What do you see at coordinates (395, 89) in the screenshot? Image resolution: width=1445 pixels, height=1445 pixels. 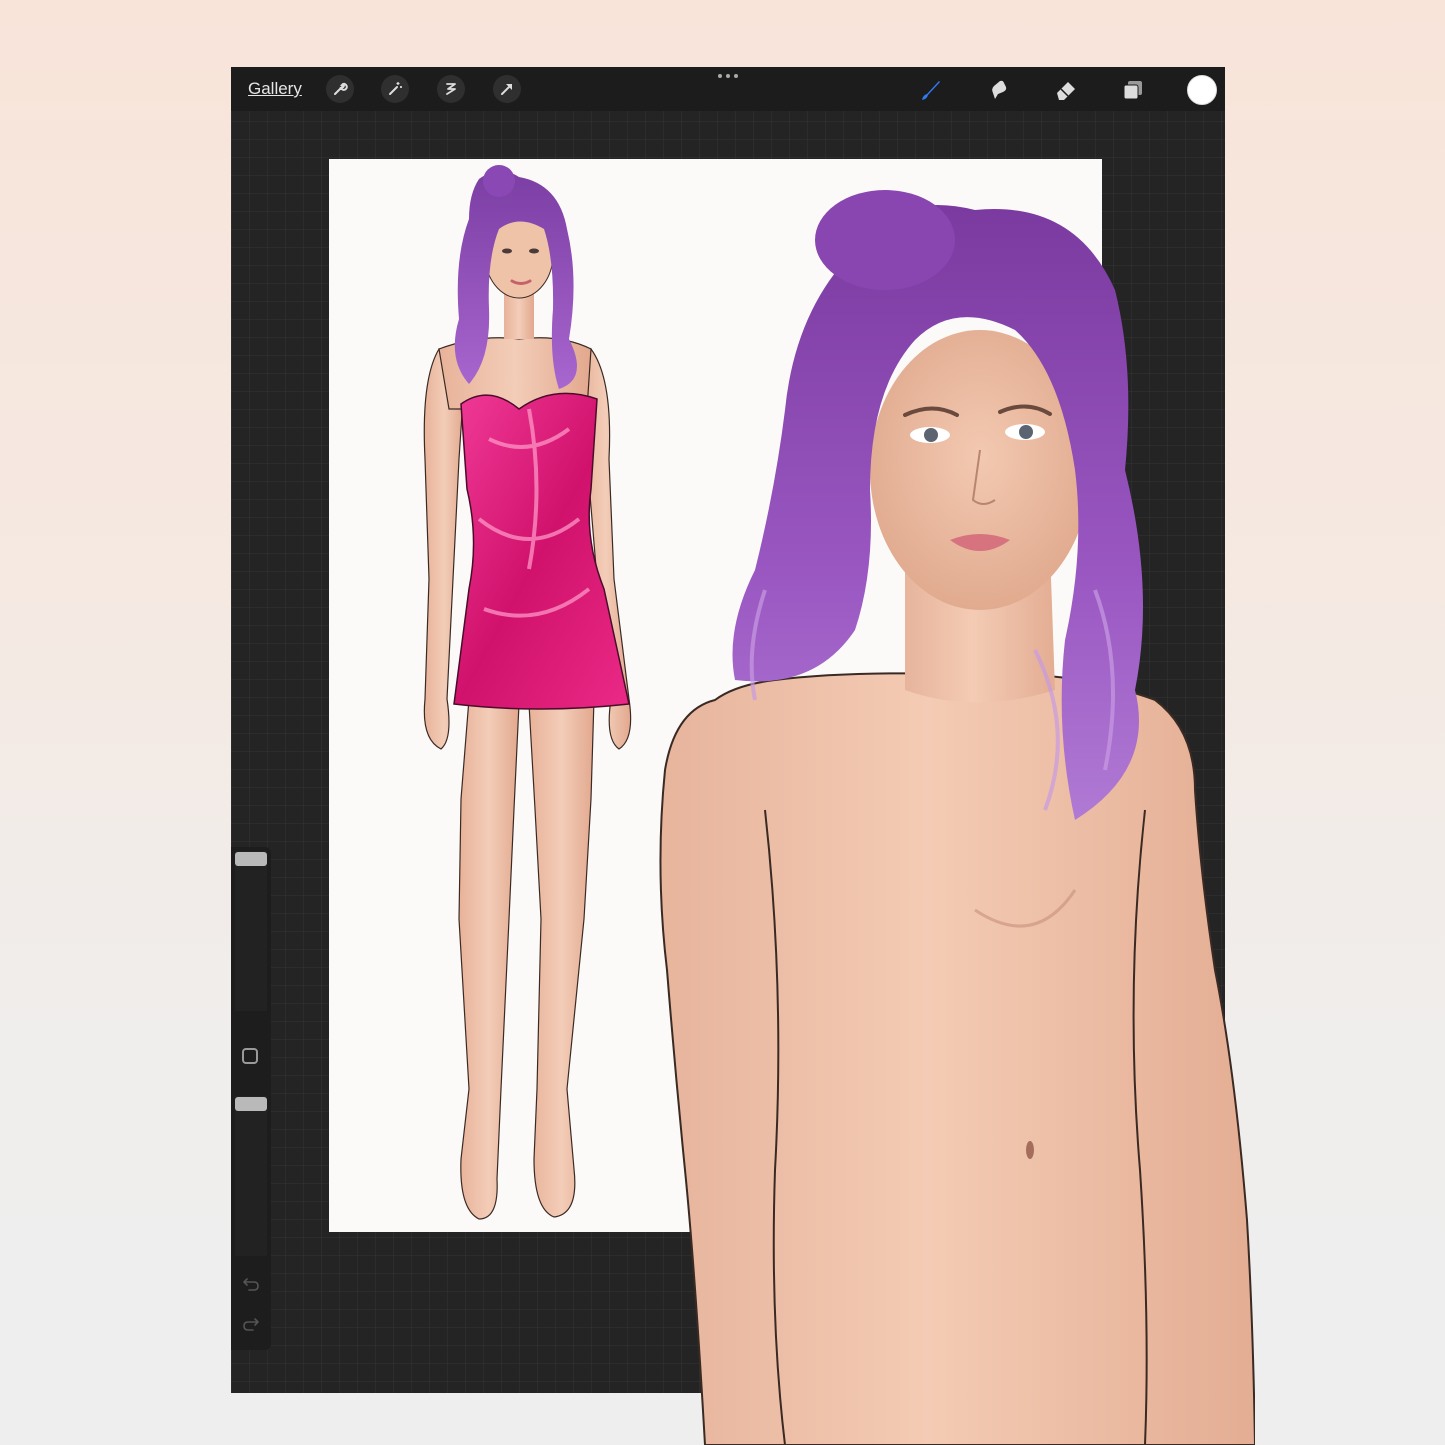 I see `magic-wand-icon` at bounding box center [395, 89].